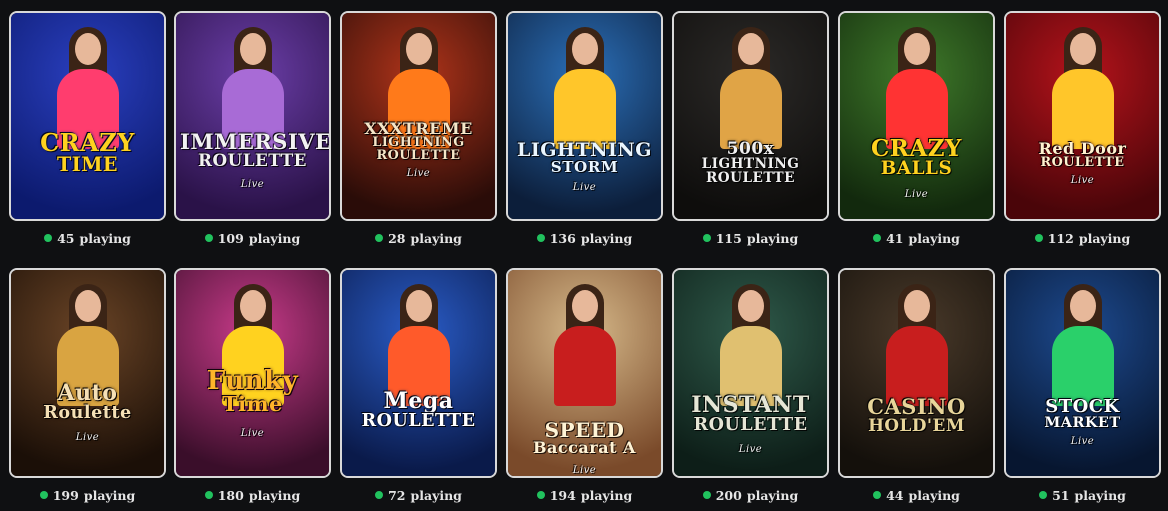 Image resolution: width=1168 pixels, height=511 pixels. Describe the element at coordinates (750, 163) in the screenshot. I see `game-logo: 500x LIGHTNING ROULETTE` at that location.